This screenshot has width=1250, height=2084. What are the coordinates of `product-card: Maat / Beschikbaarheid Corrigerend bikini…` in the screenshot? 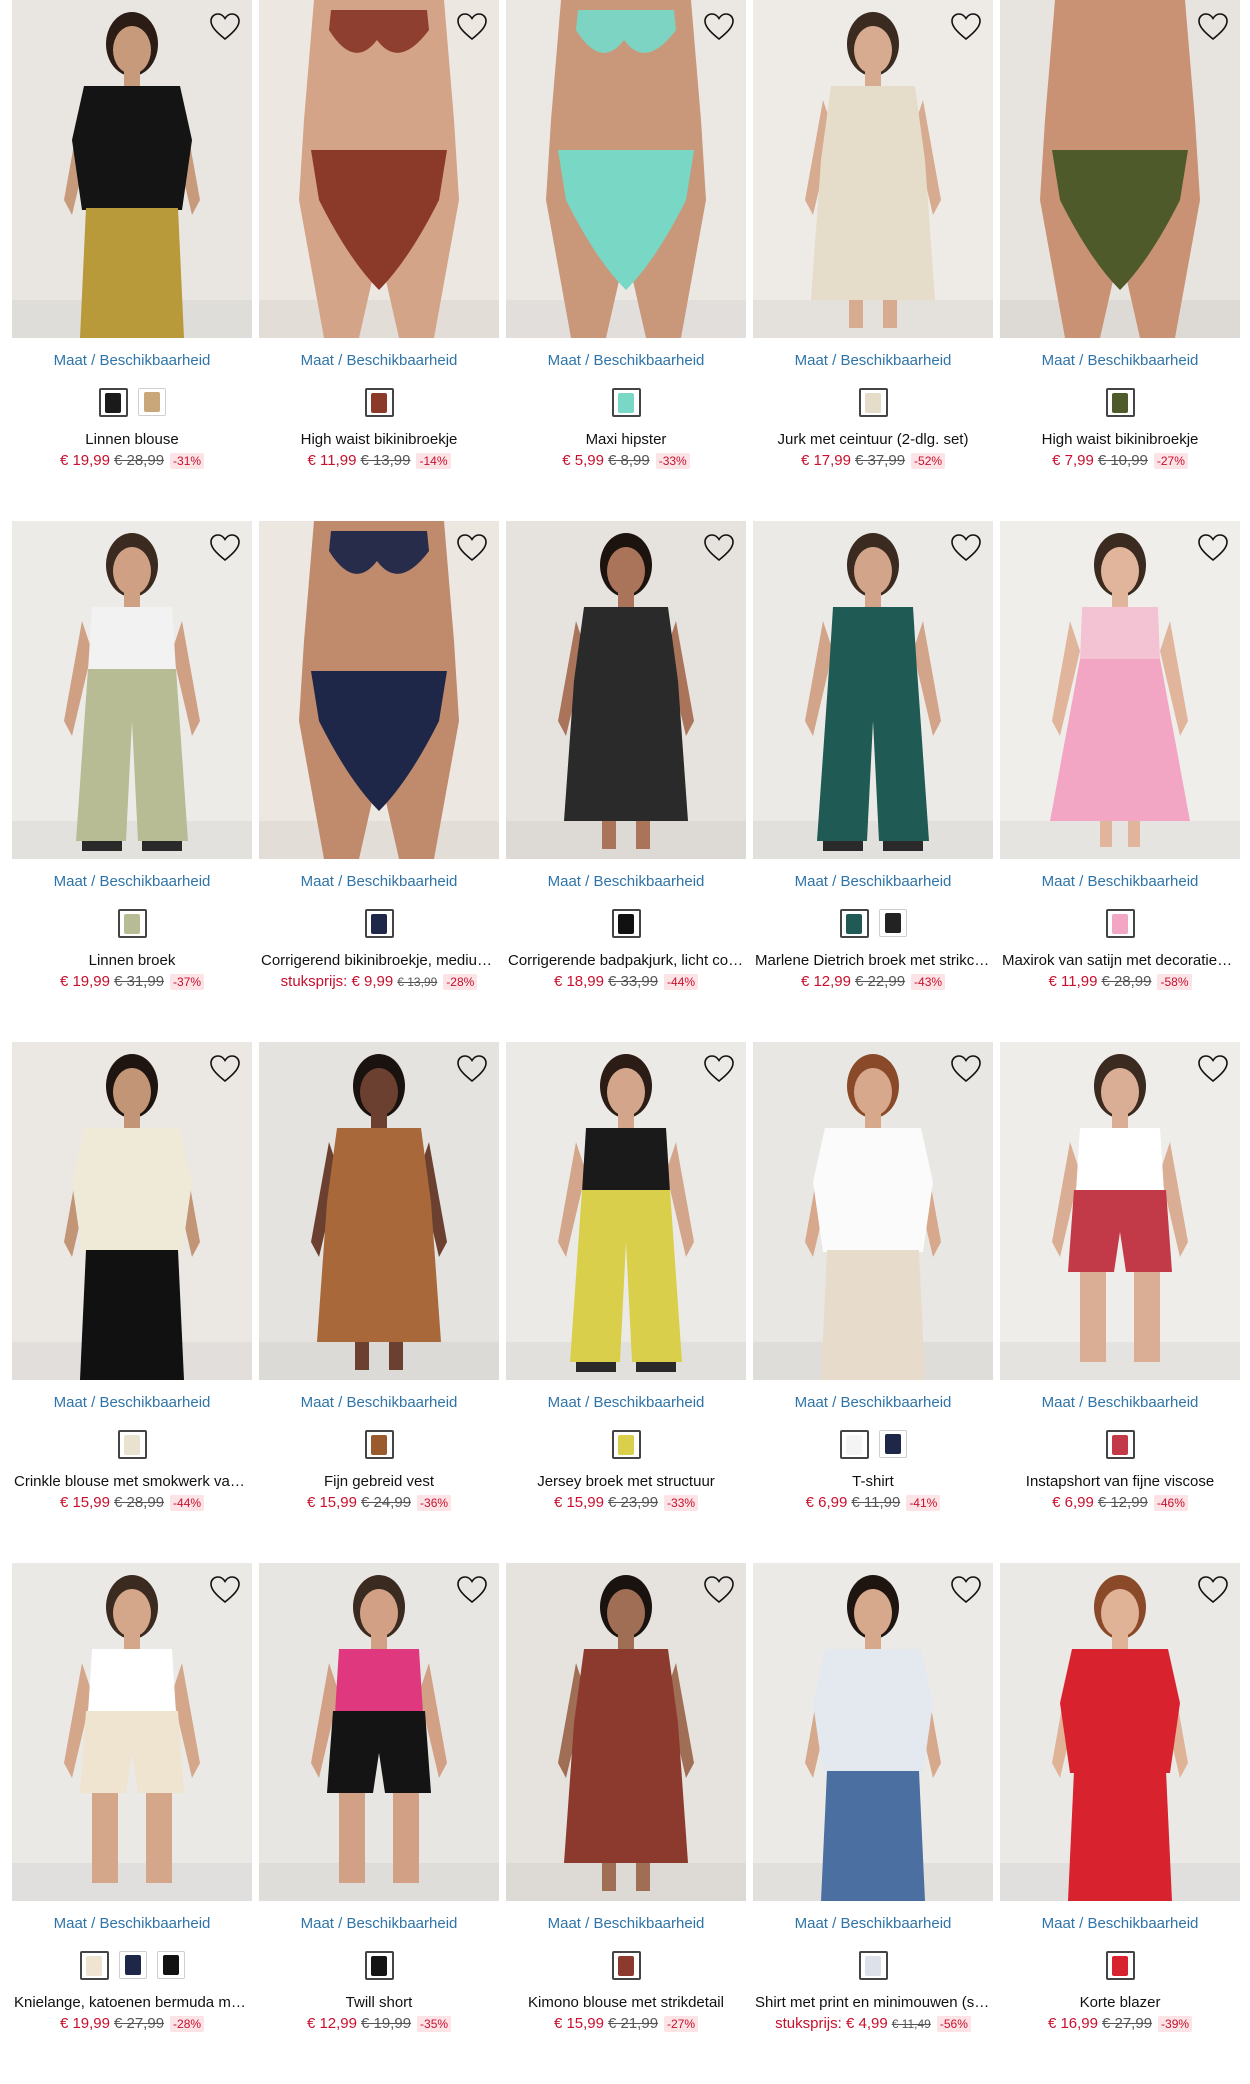 It's located at (379, 781).